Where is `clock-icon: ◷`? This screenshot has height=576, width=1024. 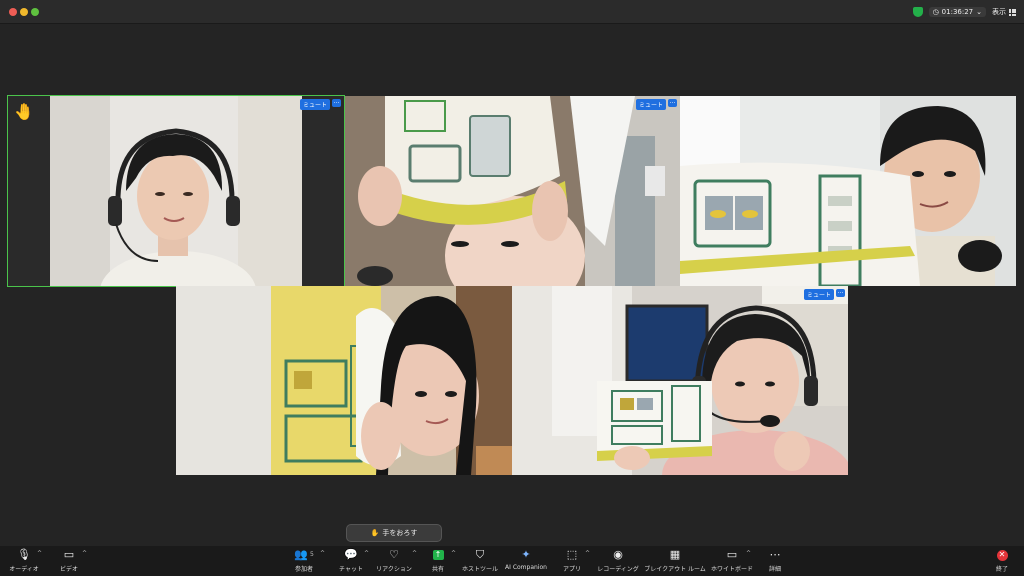 clock-icon: ◷ is located at coordinates (935, 12).